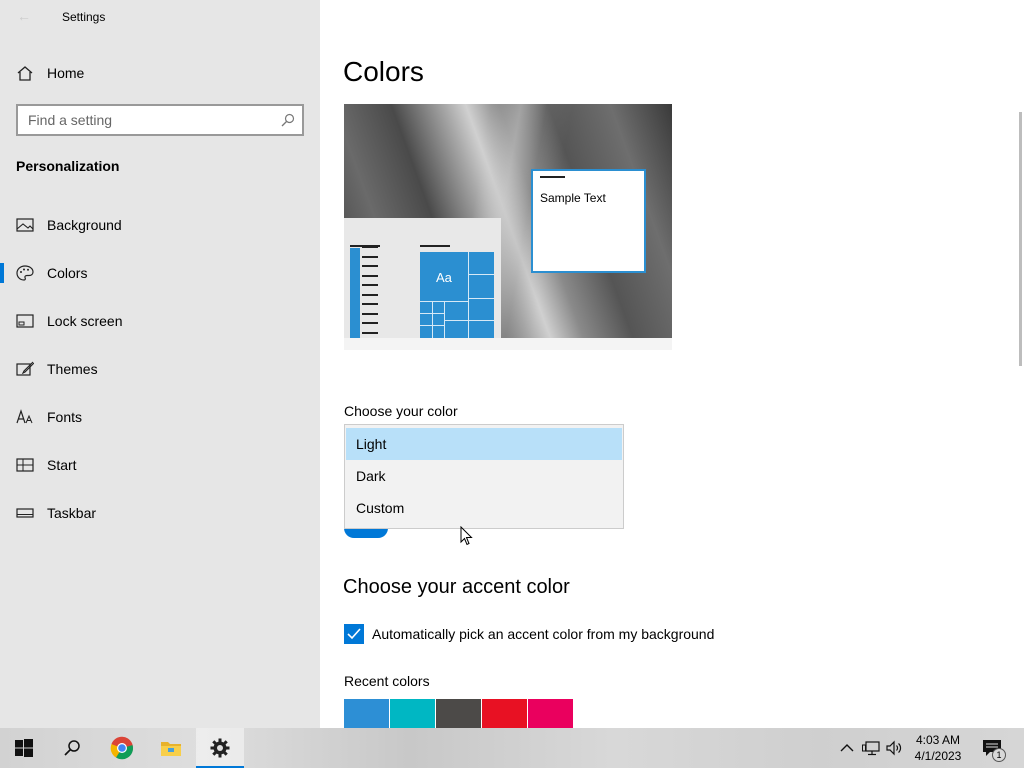 The height and width of the screenshot is (768, 1024). What do you see at coordinates (401, 411) in the screenshot?
I see `choose-color-label: Choose your color` at bounding box center [401, 411].